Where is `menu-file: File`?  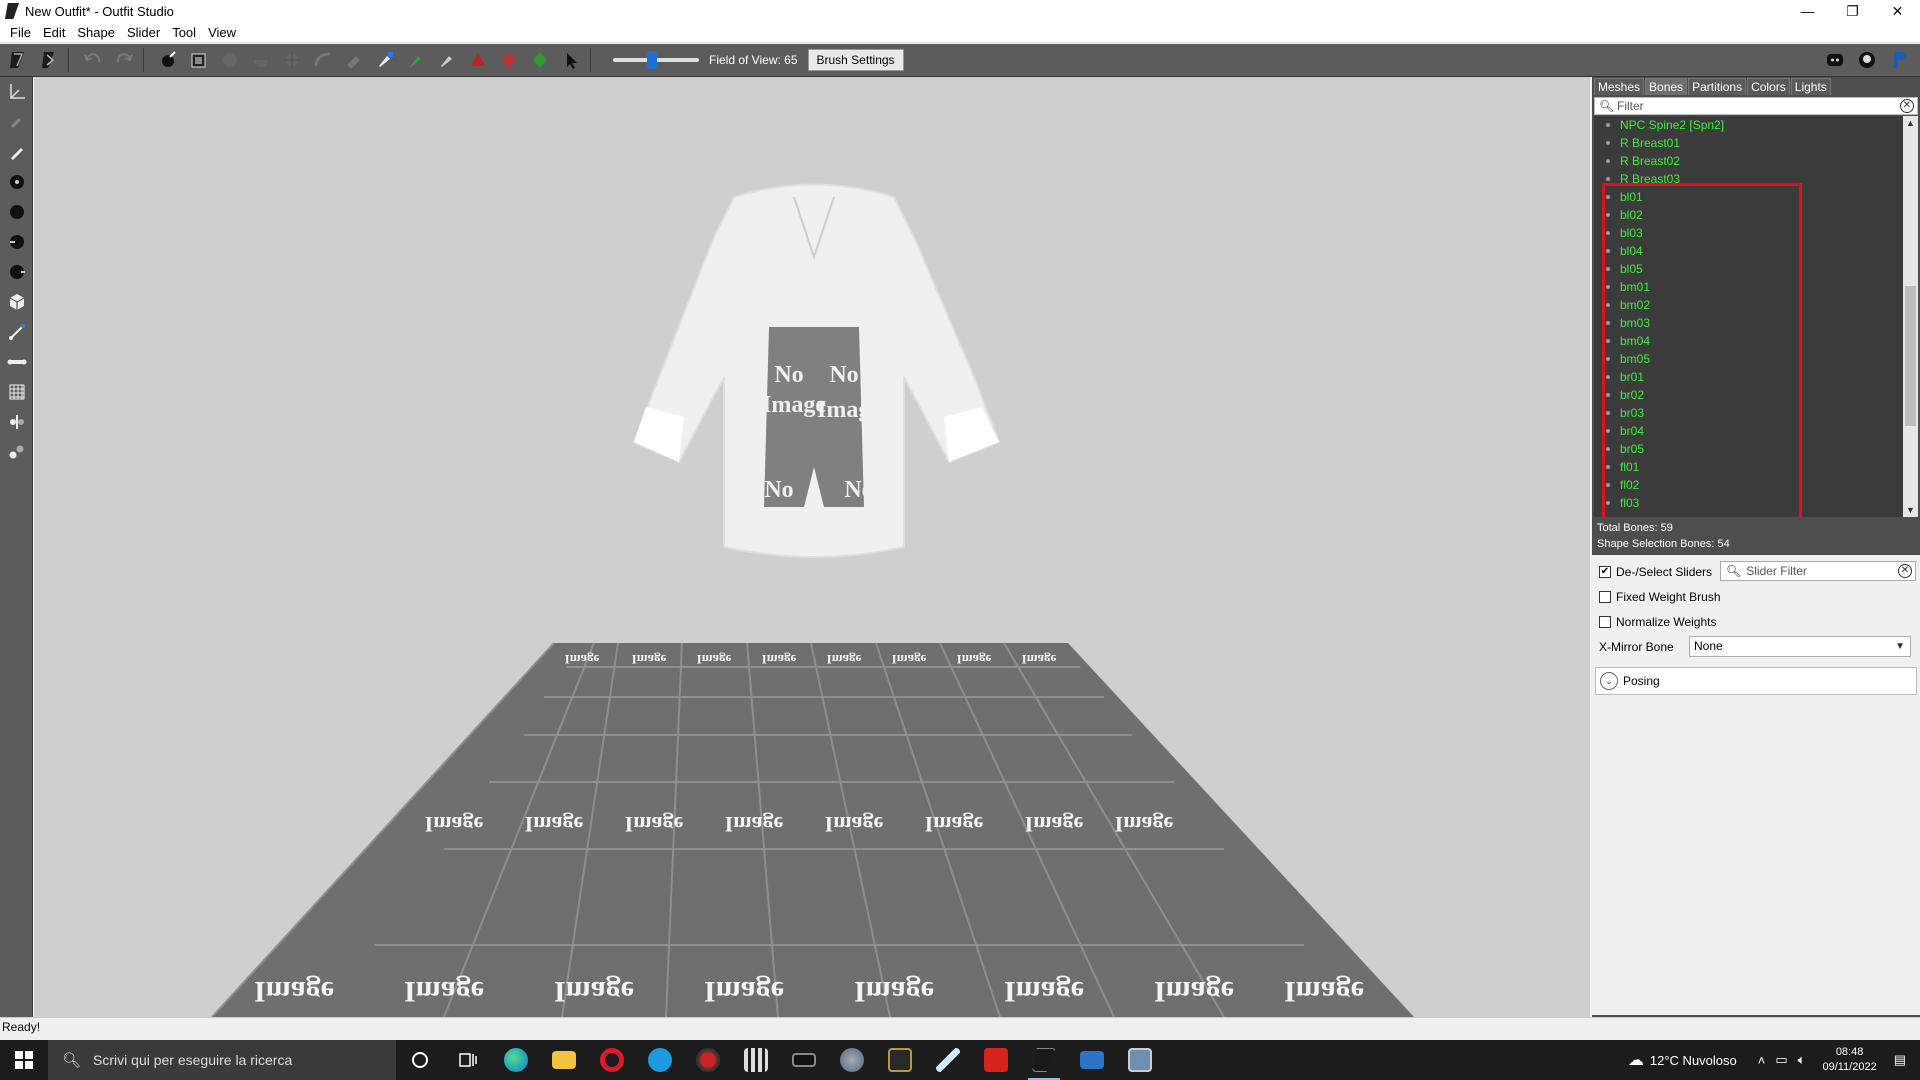
menu-file: File is located at coordinates (20, 32).